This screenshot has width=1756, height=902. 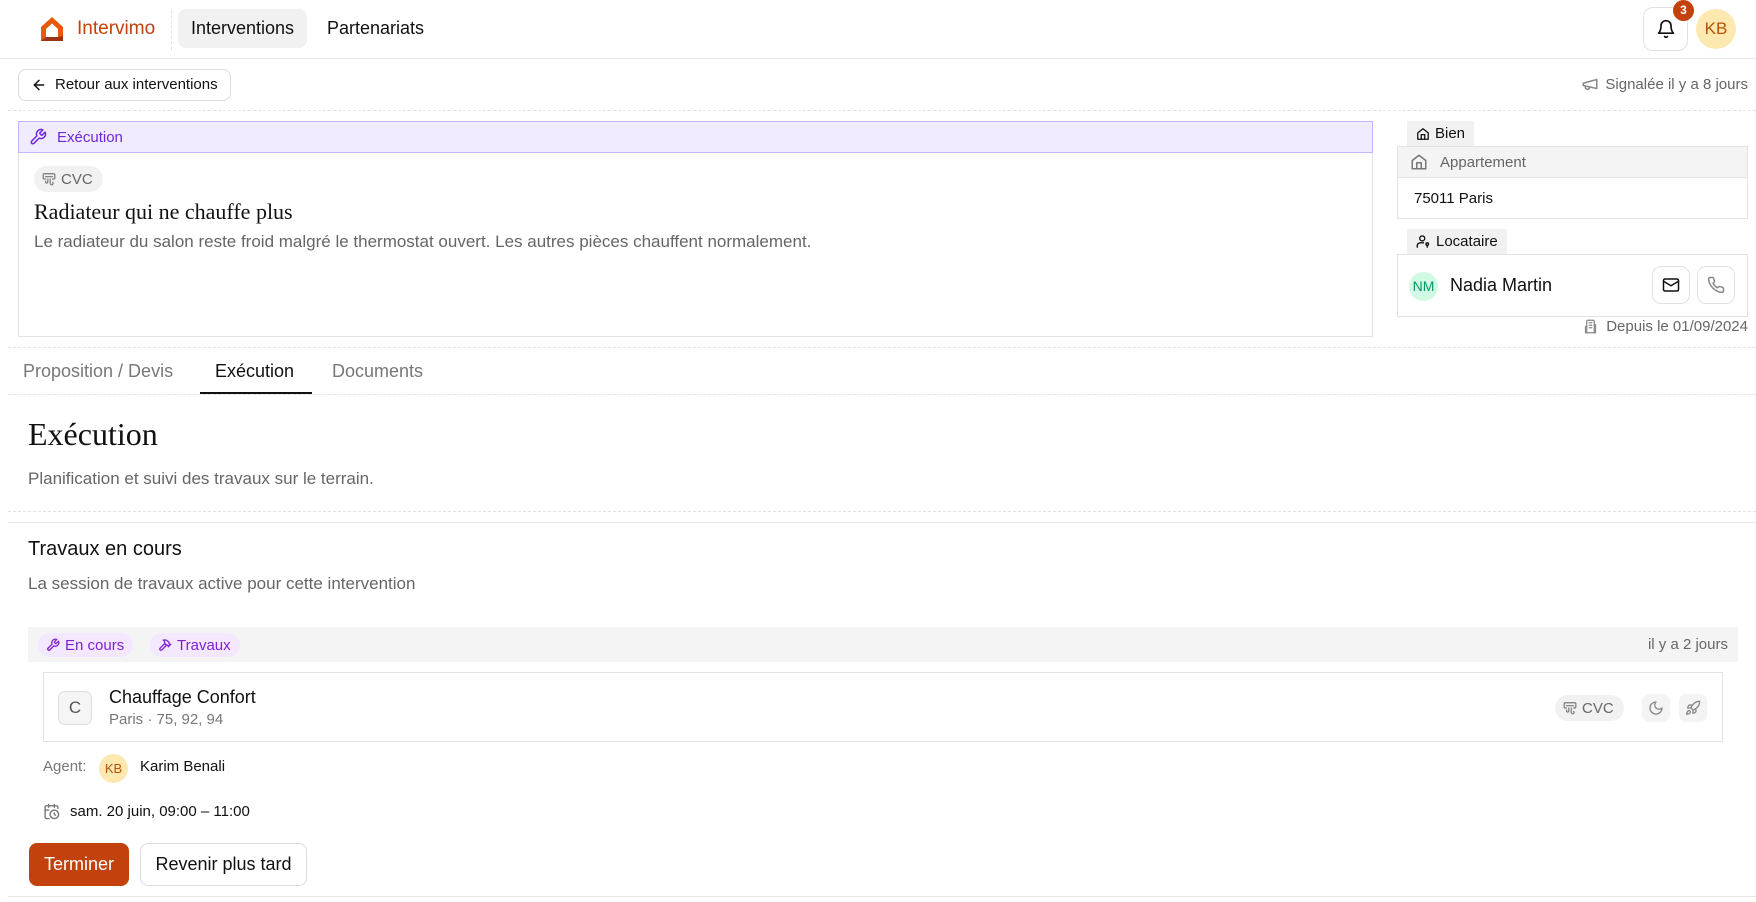 What do you see at coordinates (52, 811) in the screenshot?
I see `calendar-clock-icon` at bounding box center [52, 811].